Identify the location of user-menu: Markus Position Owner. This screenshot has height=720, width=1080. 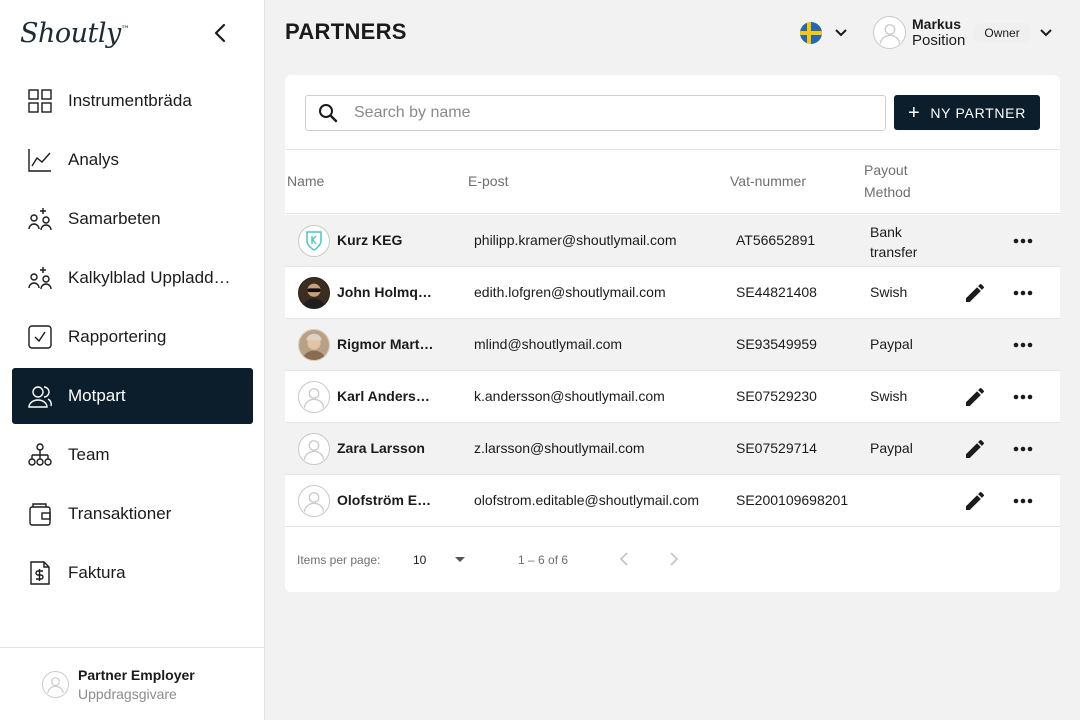
(963, 32).